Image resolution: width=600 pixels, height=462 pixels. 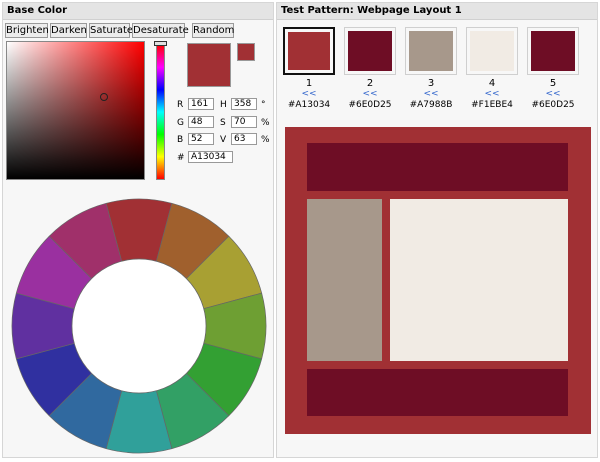 What do you see at coordinates (437, 11) in the screenshot?
I see `test-pattern-title: Test Pattern: Webpage Layout 1` at bounding box center [437, 11].